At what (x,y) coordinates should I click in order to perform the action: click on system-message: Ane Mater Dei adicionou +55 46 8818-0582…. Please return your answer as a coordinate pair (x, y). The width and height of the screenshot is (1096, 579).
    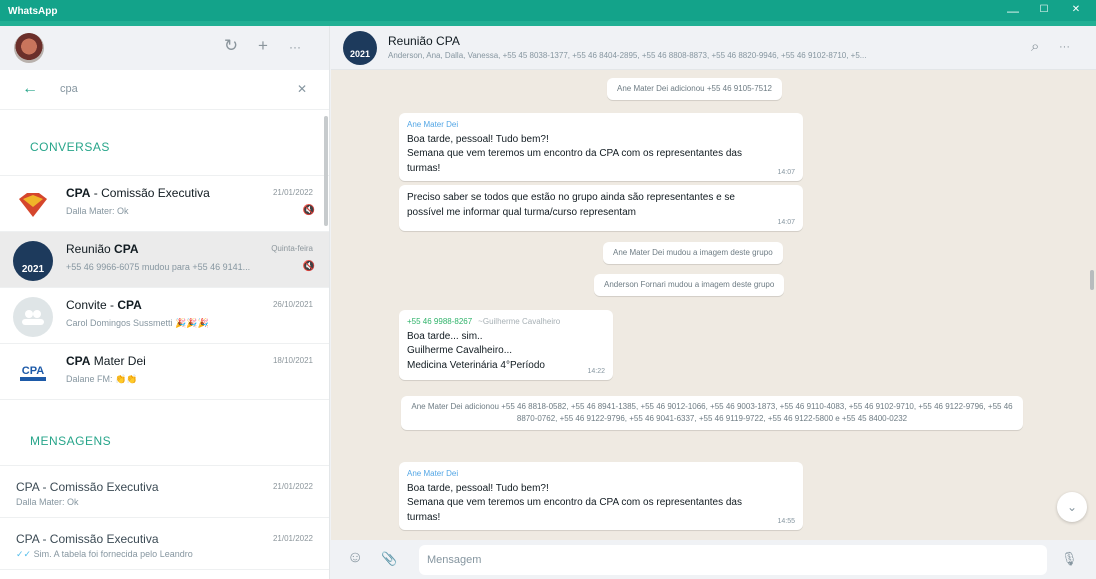
    Looking at the image, I should click on (712, 413).